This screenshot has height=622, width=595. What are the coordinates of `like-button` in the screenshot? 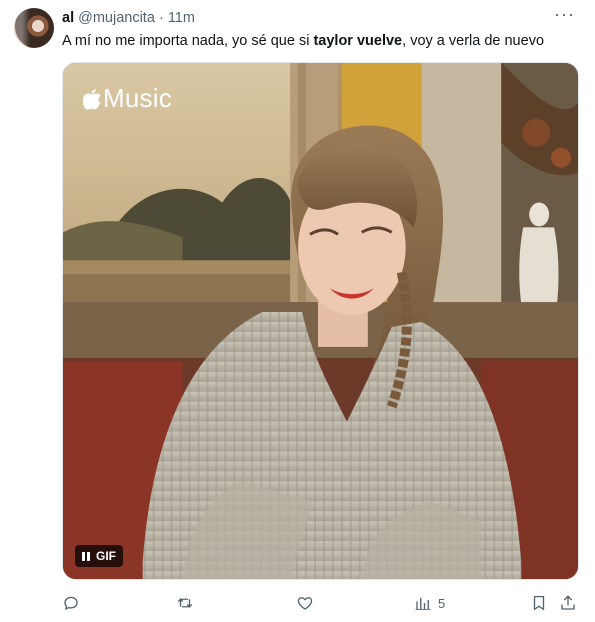 It's located at (305, 603).